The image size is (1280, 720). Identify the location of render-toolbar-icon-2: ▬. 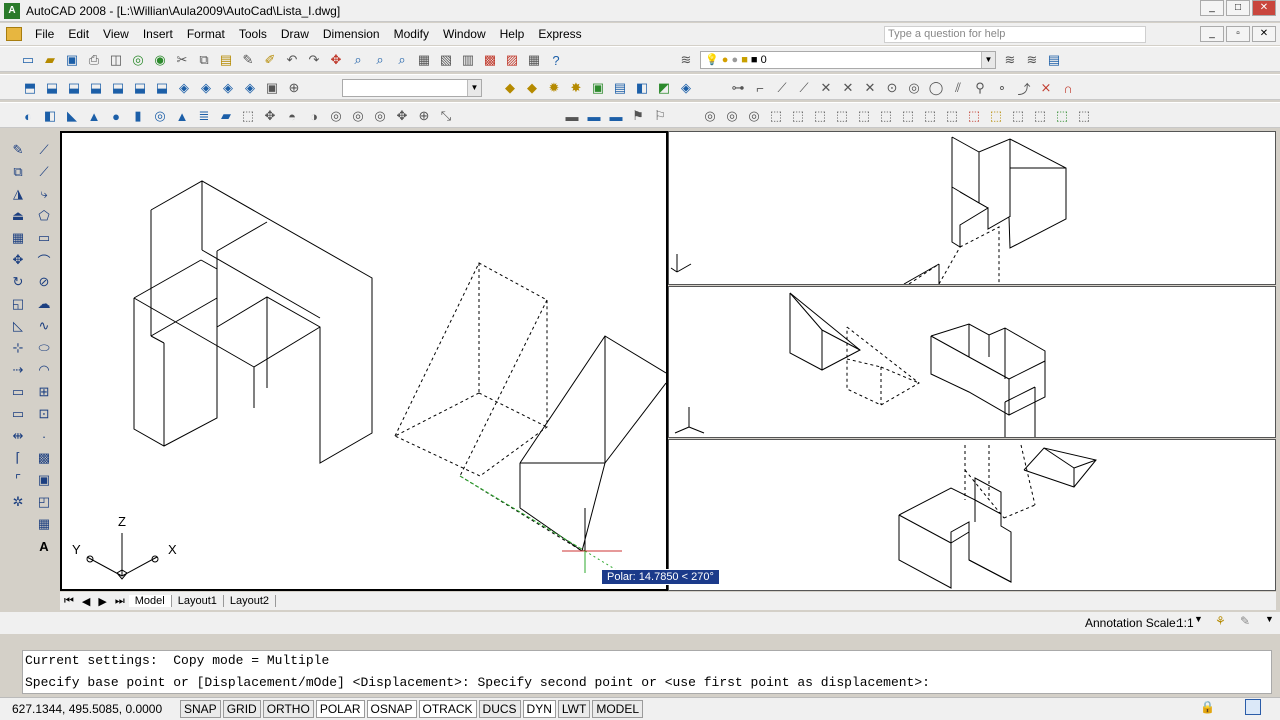
(594, 116).